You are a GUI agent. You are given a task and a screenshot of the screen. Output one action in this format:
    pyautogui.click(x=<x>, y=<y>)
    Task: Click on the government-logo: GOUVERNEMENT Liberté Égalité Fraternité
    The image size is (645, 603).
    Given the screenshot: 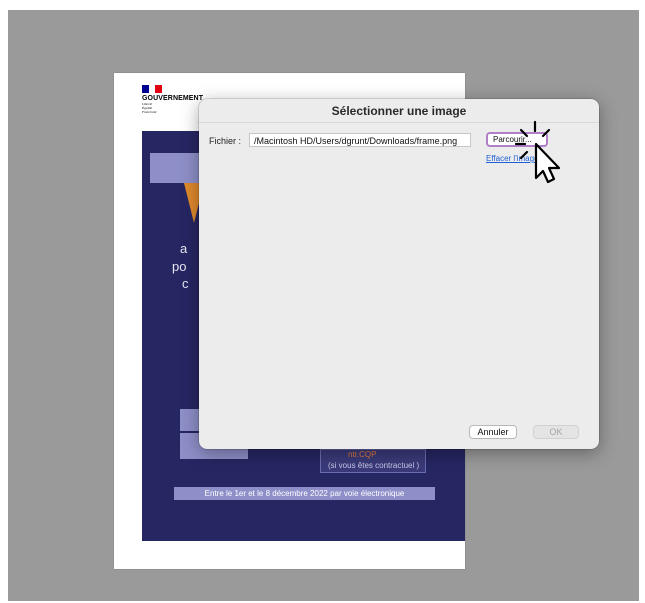 What is the action you would take?
    pyautogui.click(x=172, y=99)
    